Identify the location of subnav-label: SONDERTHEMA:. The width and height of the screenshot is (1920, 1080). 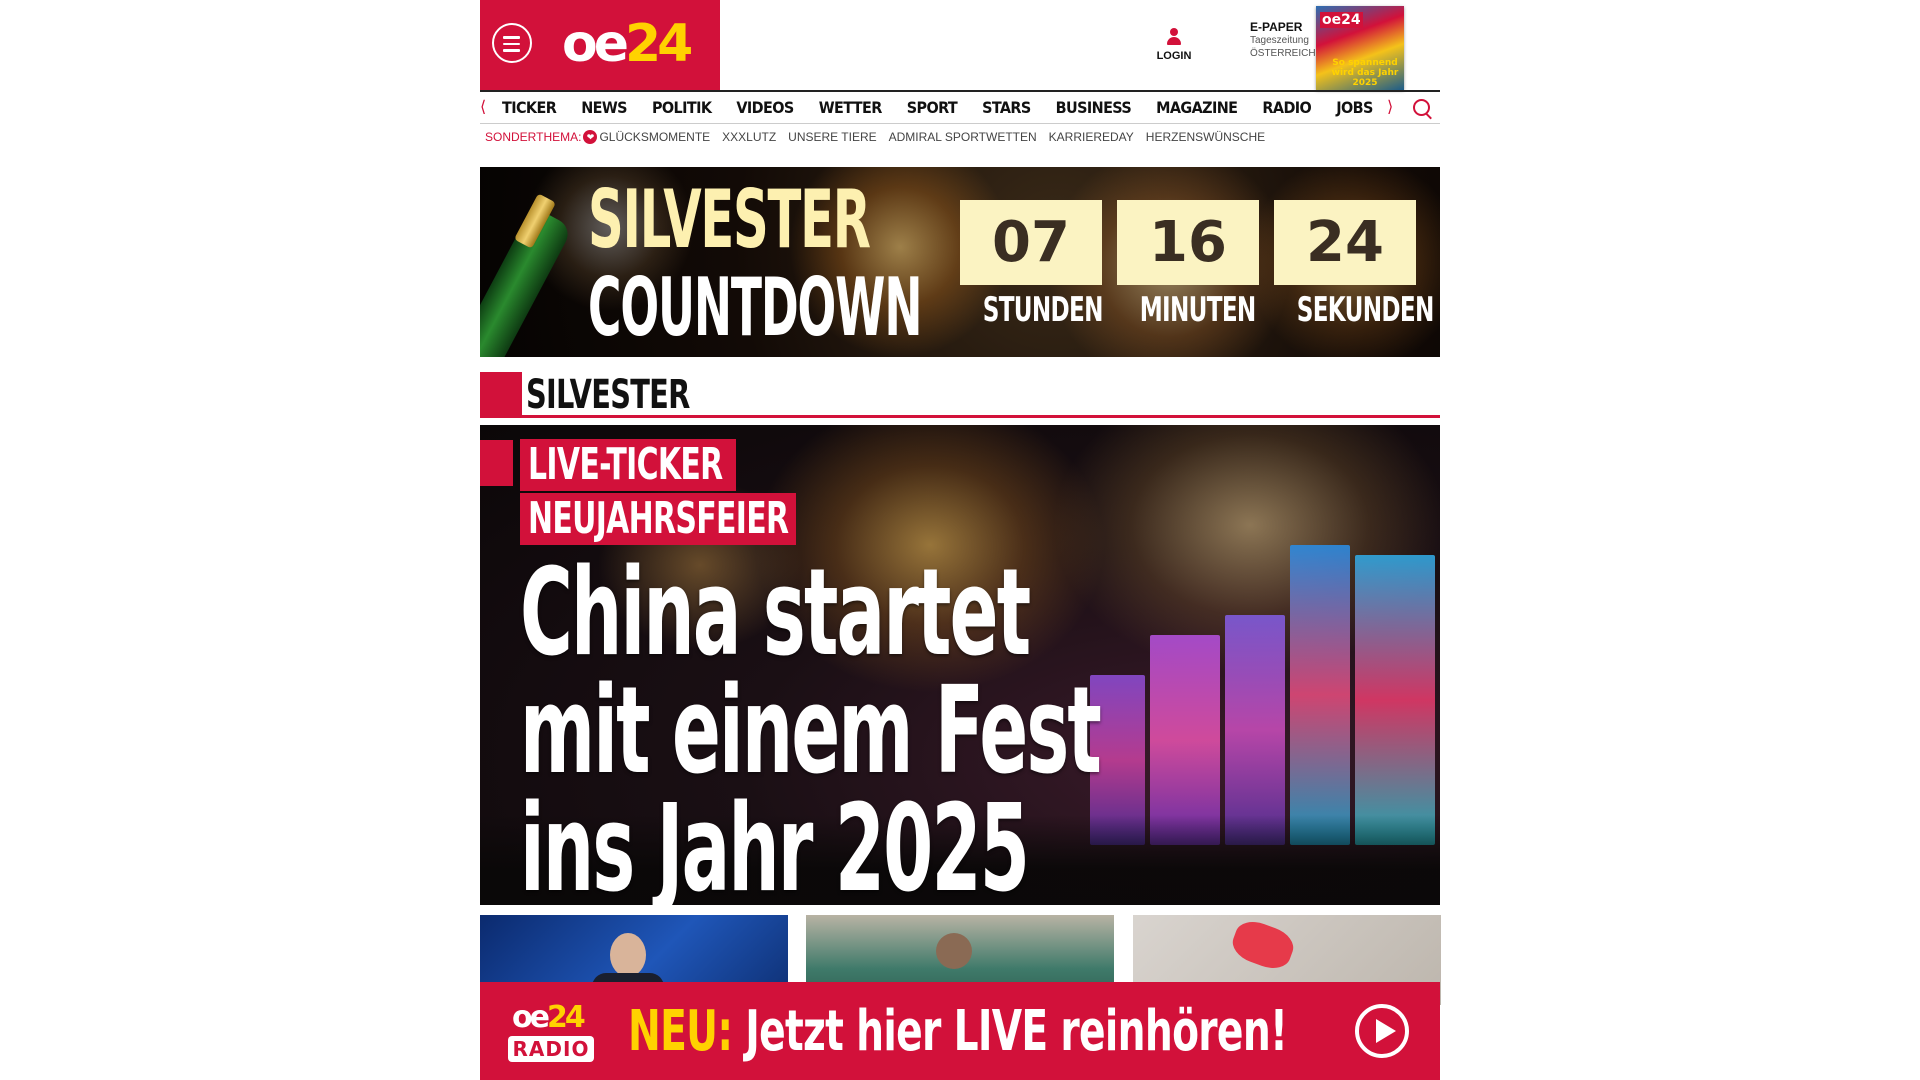
(533, 137).